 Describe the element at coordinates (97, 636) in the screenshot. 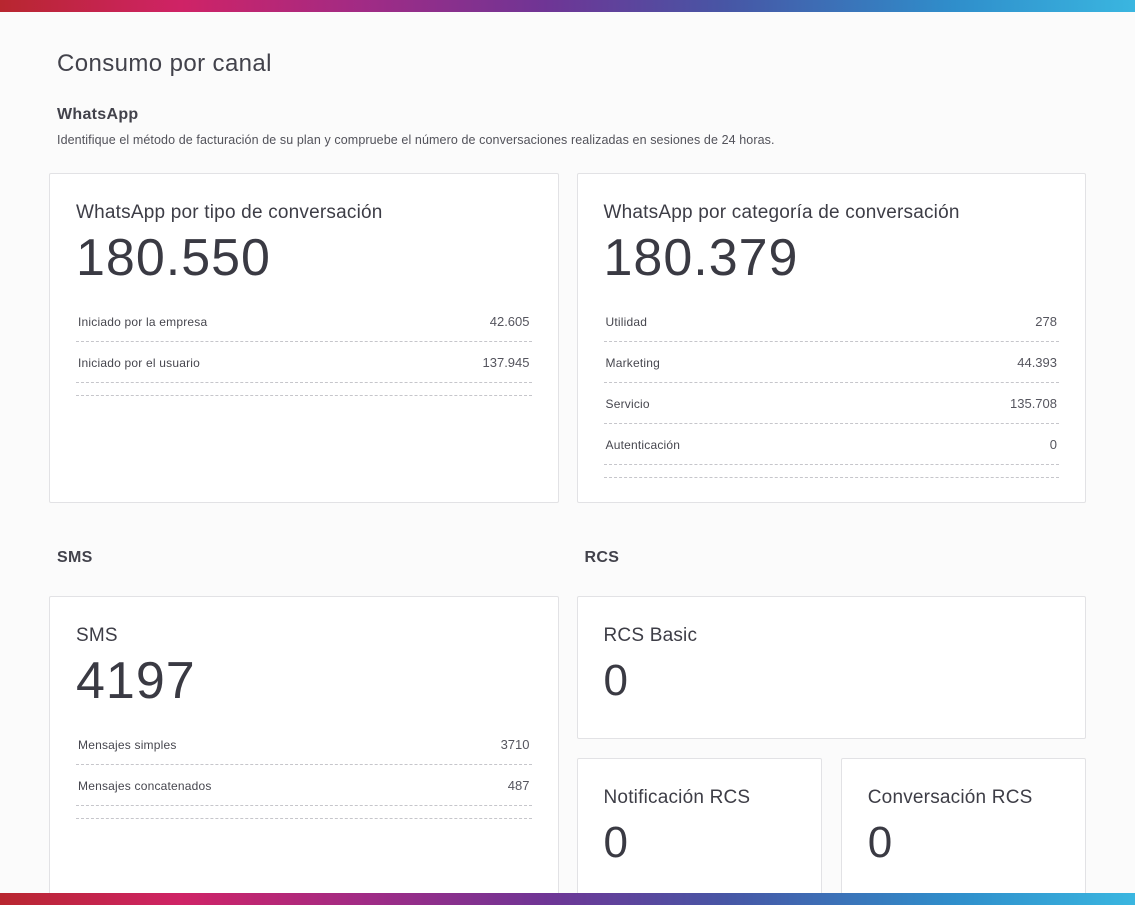

I see `card-title: SMS` at that location.